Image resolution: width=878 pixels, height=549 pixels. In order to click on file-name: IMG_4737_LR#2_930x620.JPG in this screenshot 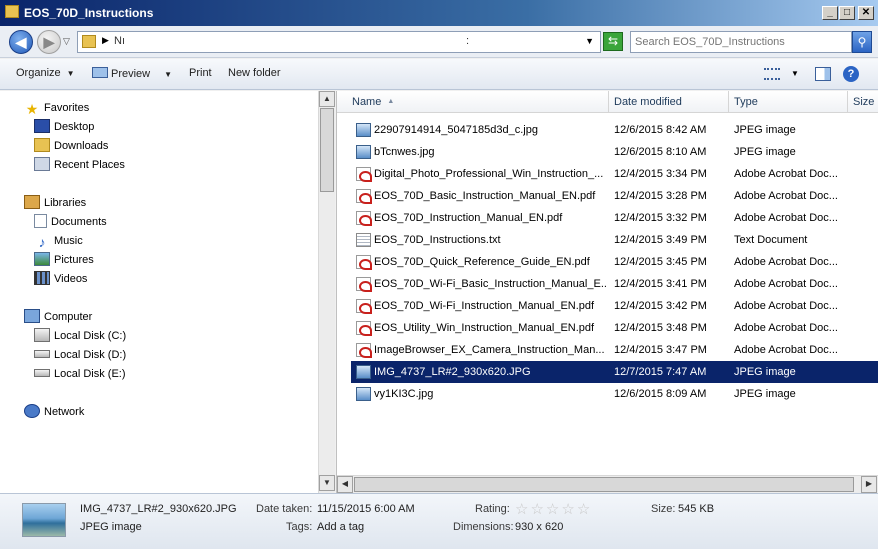, I will do `click(490, 372)`.